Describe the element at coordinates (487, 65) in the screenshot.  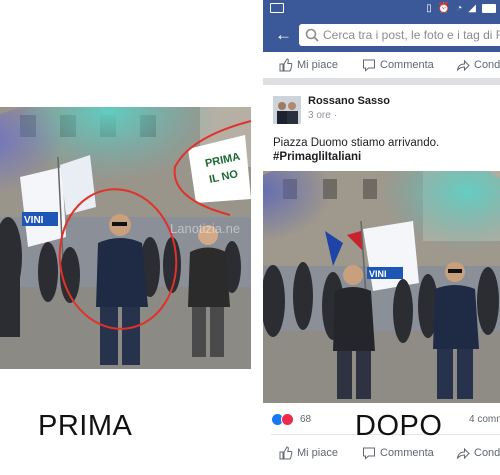
I see `share-label-top: Condi` at that location.